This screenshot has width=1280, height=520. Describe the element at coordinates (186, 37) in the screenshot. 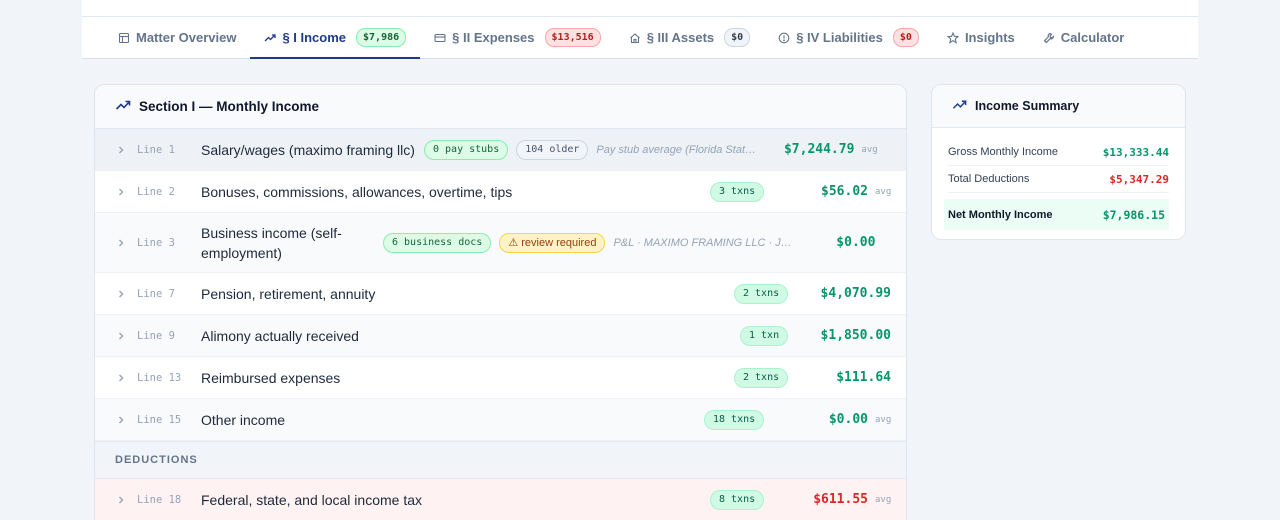

I see `tab-label: Matter Overview` at that location.